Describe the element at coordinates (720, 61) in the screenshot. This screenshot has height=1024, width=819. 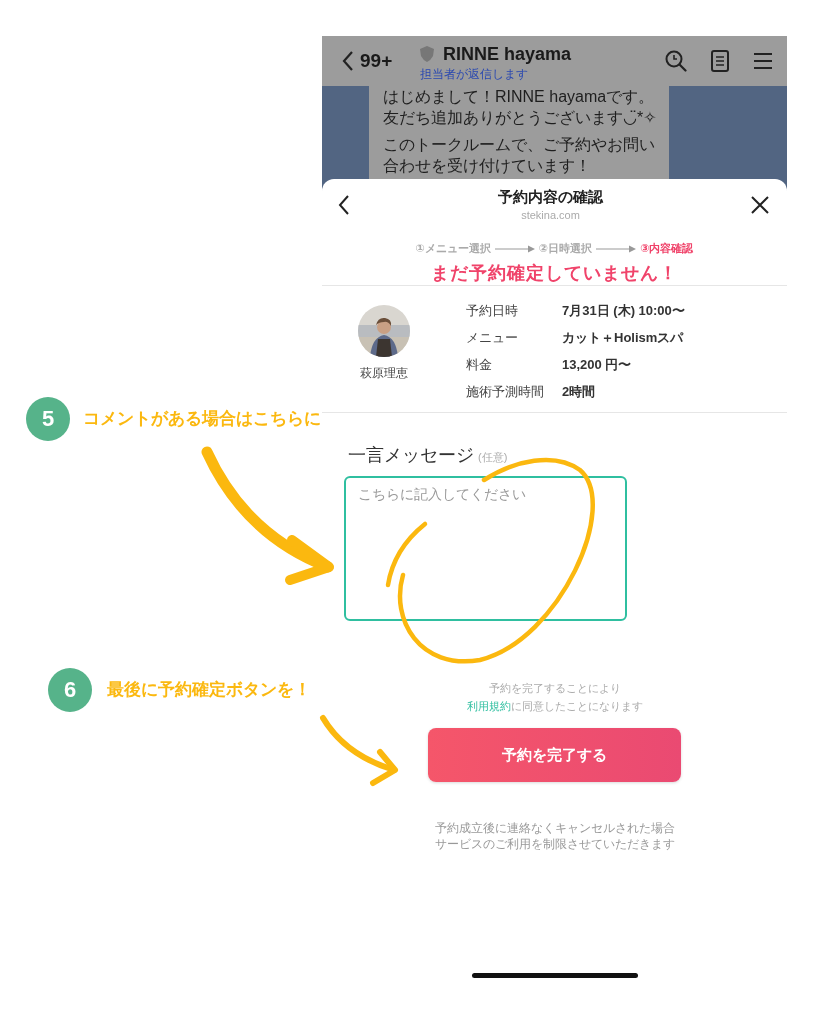
I see `note-icon` at that location.